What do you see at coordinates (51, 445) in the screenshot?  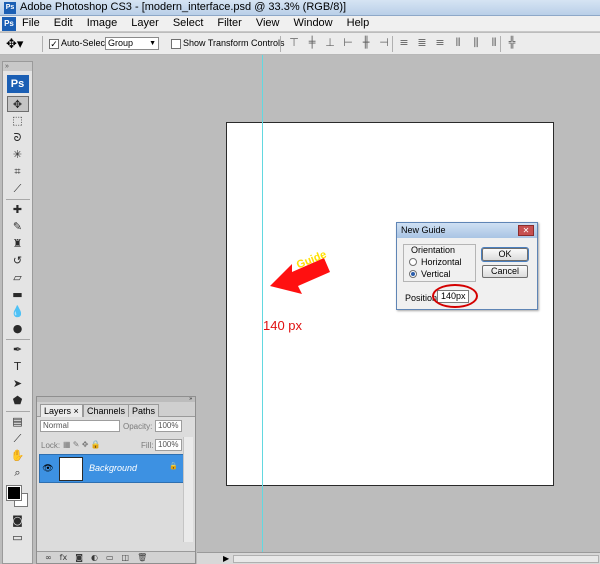 I see `lock-label: Lock:` at bounding box center [51, 445].